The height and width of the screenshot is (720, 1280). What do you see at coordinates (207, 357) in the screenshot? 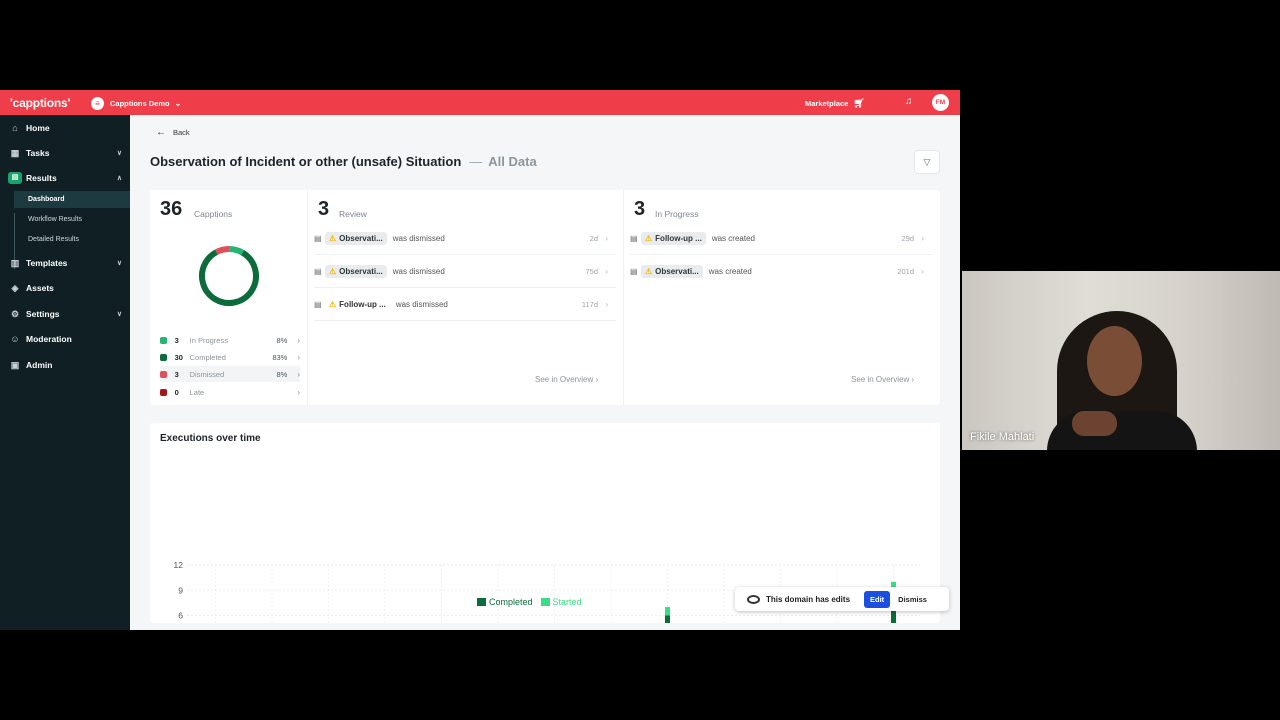
I see `stat-label: Completed` at bounding box center [207, 357].